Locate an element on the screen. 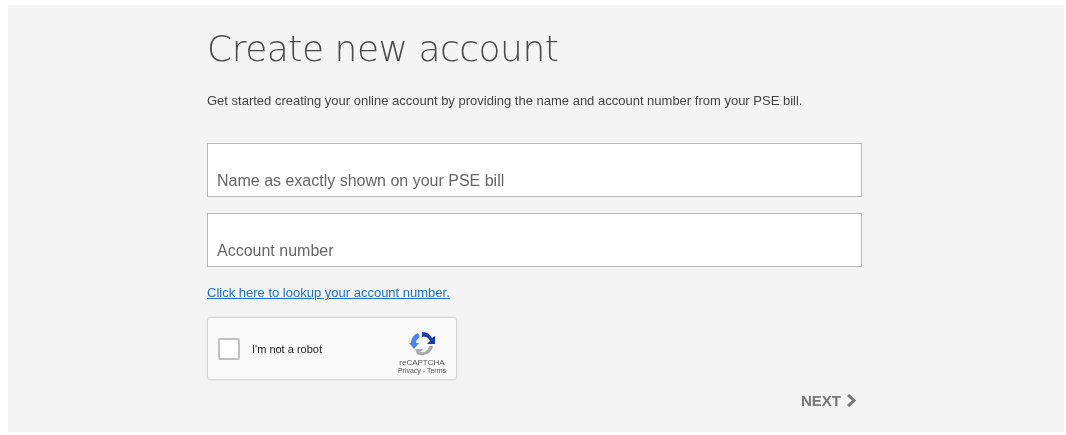  recaptcha-logo-icon is located at coordinates (421, 342).